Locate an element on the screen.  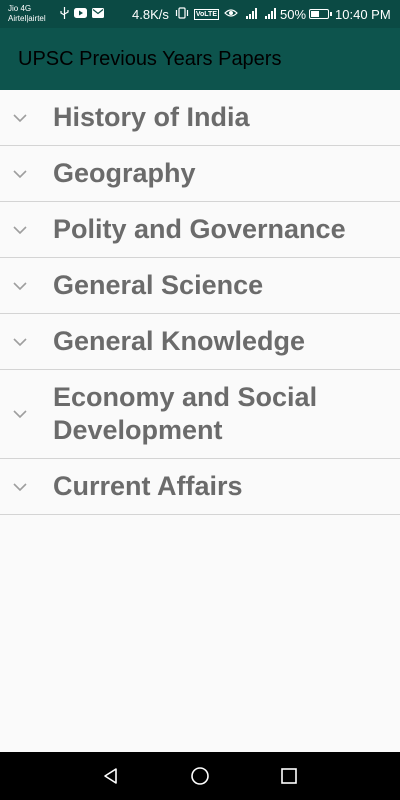
app-bar: UPSC Previous Years Papers is located at coordinates (200, 59).